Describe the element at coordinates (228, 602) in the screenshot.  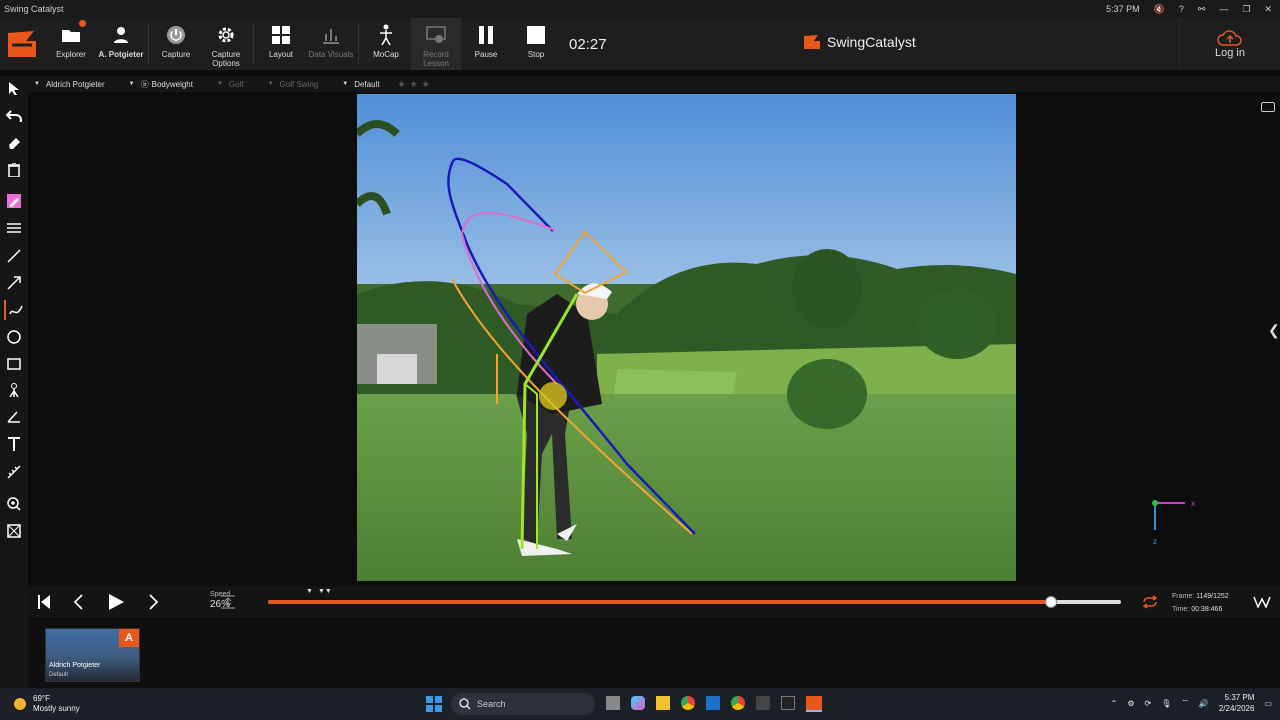
I see `trim-icon` at that location.